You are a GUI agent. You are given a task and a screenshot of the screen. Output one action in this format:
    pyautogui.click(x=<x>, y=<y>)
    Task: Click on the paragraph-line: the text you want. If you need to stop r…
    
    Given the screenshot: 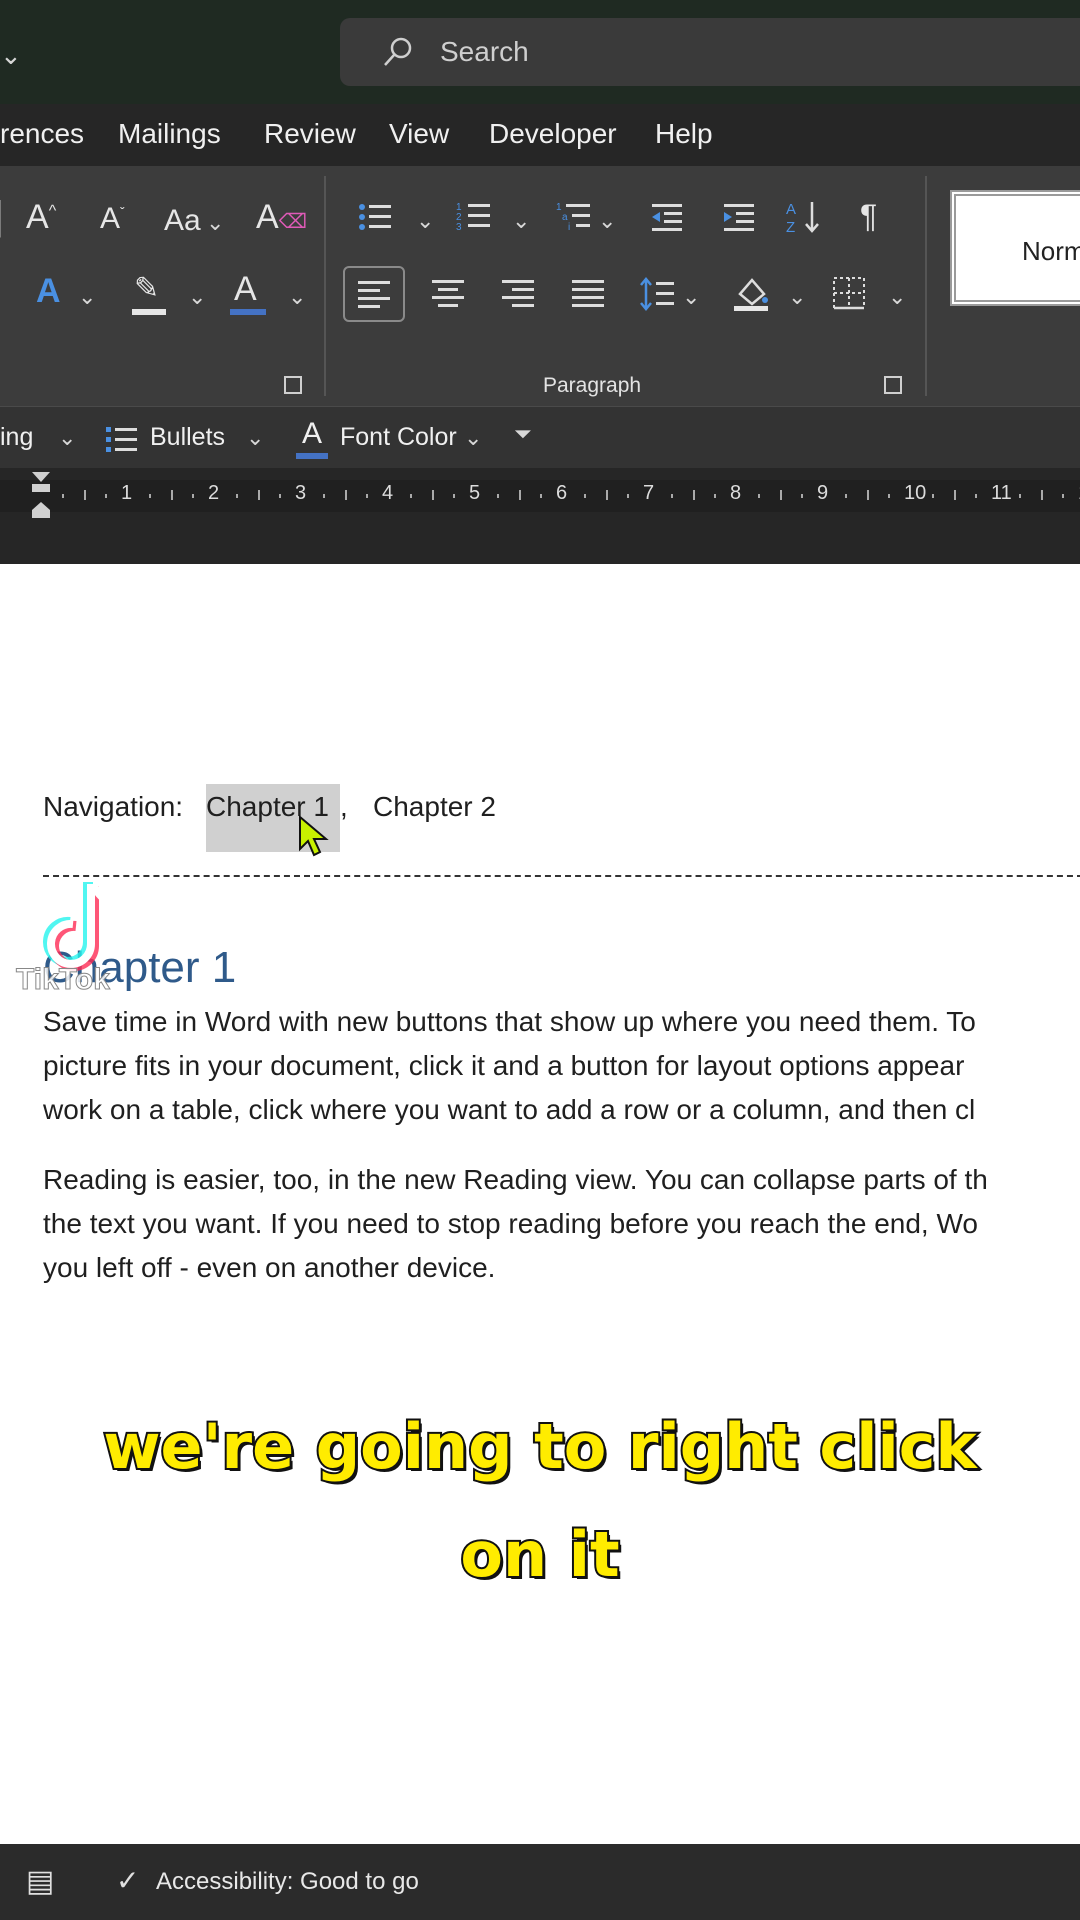 What is the action you would take?
    pyautogui.click(x=510, y=1223)
    